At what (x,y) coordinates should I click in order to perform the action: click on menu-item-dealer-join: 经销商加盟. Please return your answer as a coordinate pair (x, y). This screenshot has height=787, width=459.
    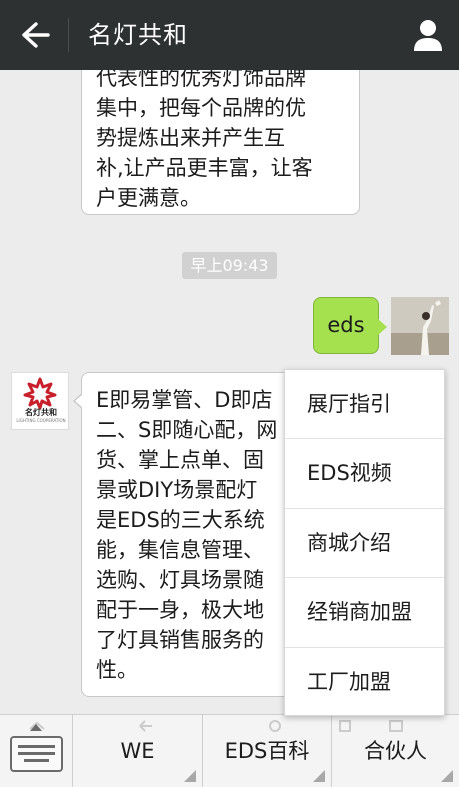
    Looking at the image, I should click on (364, 613).